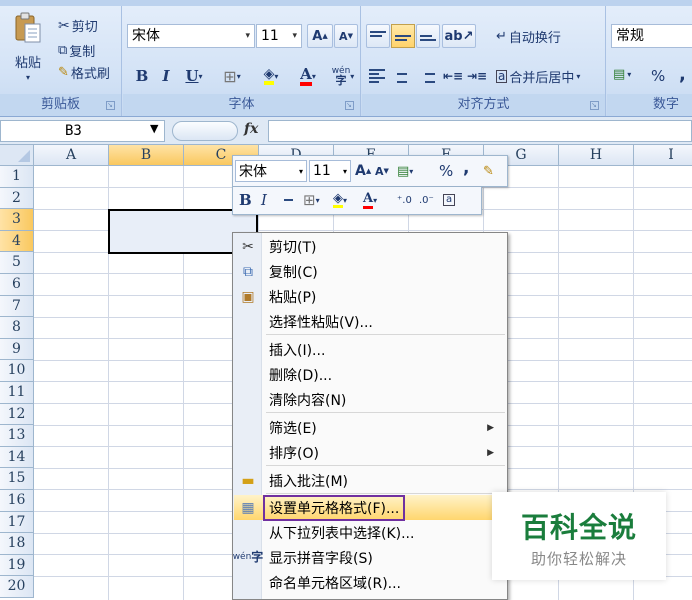  I want to click on row-header: 1, so click(17, 177).